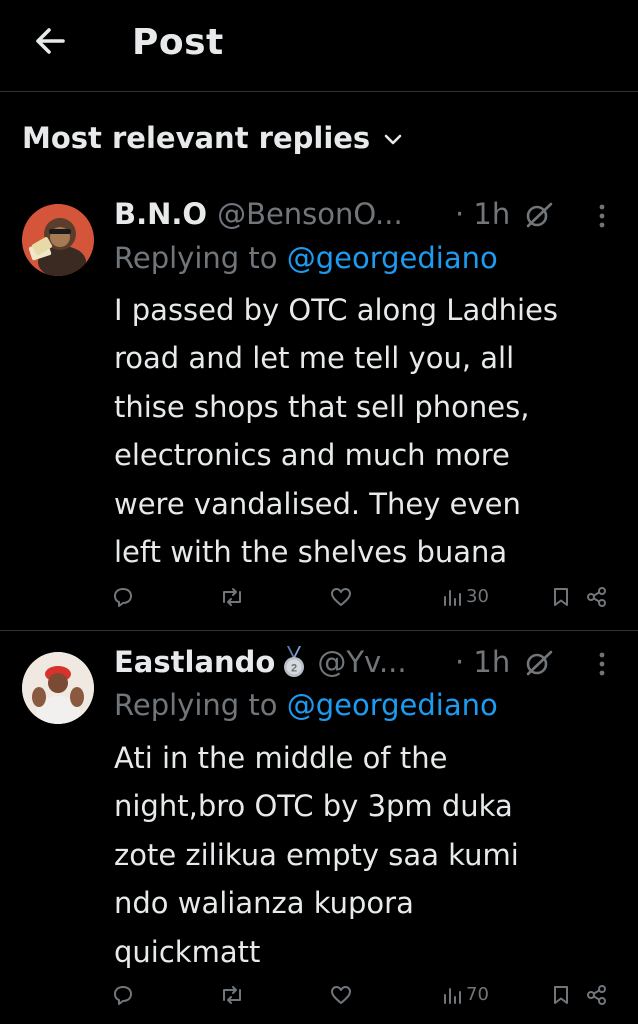  What do you see at coordinates (319, 630) in the screenshot?
I see `reply-divider` at bounding box center [319, 630].